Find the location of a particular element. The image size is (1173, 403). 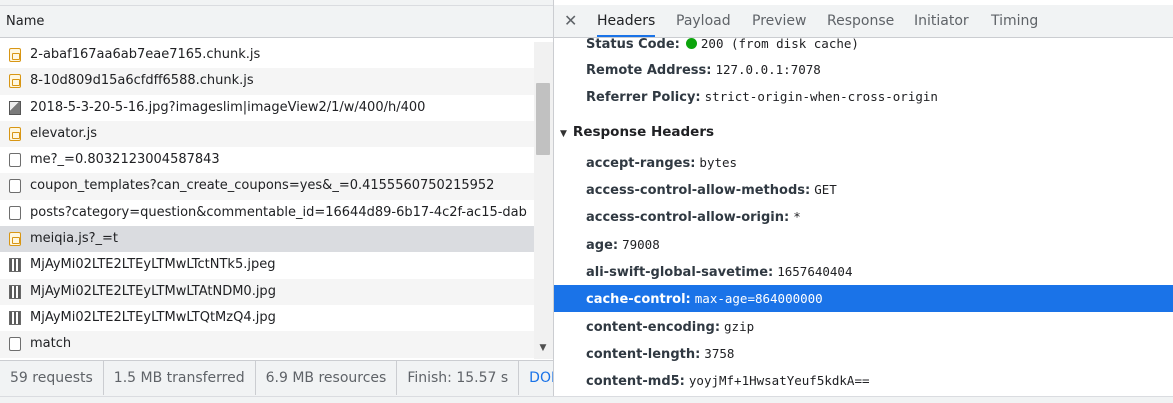

header-value: 127.0.0.1:7078 is located at coordinates (768, 69).